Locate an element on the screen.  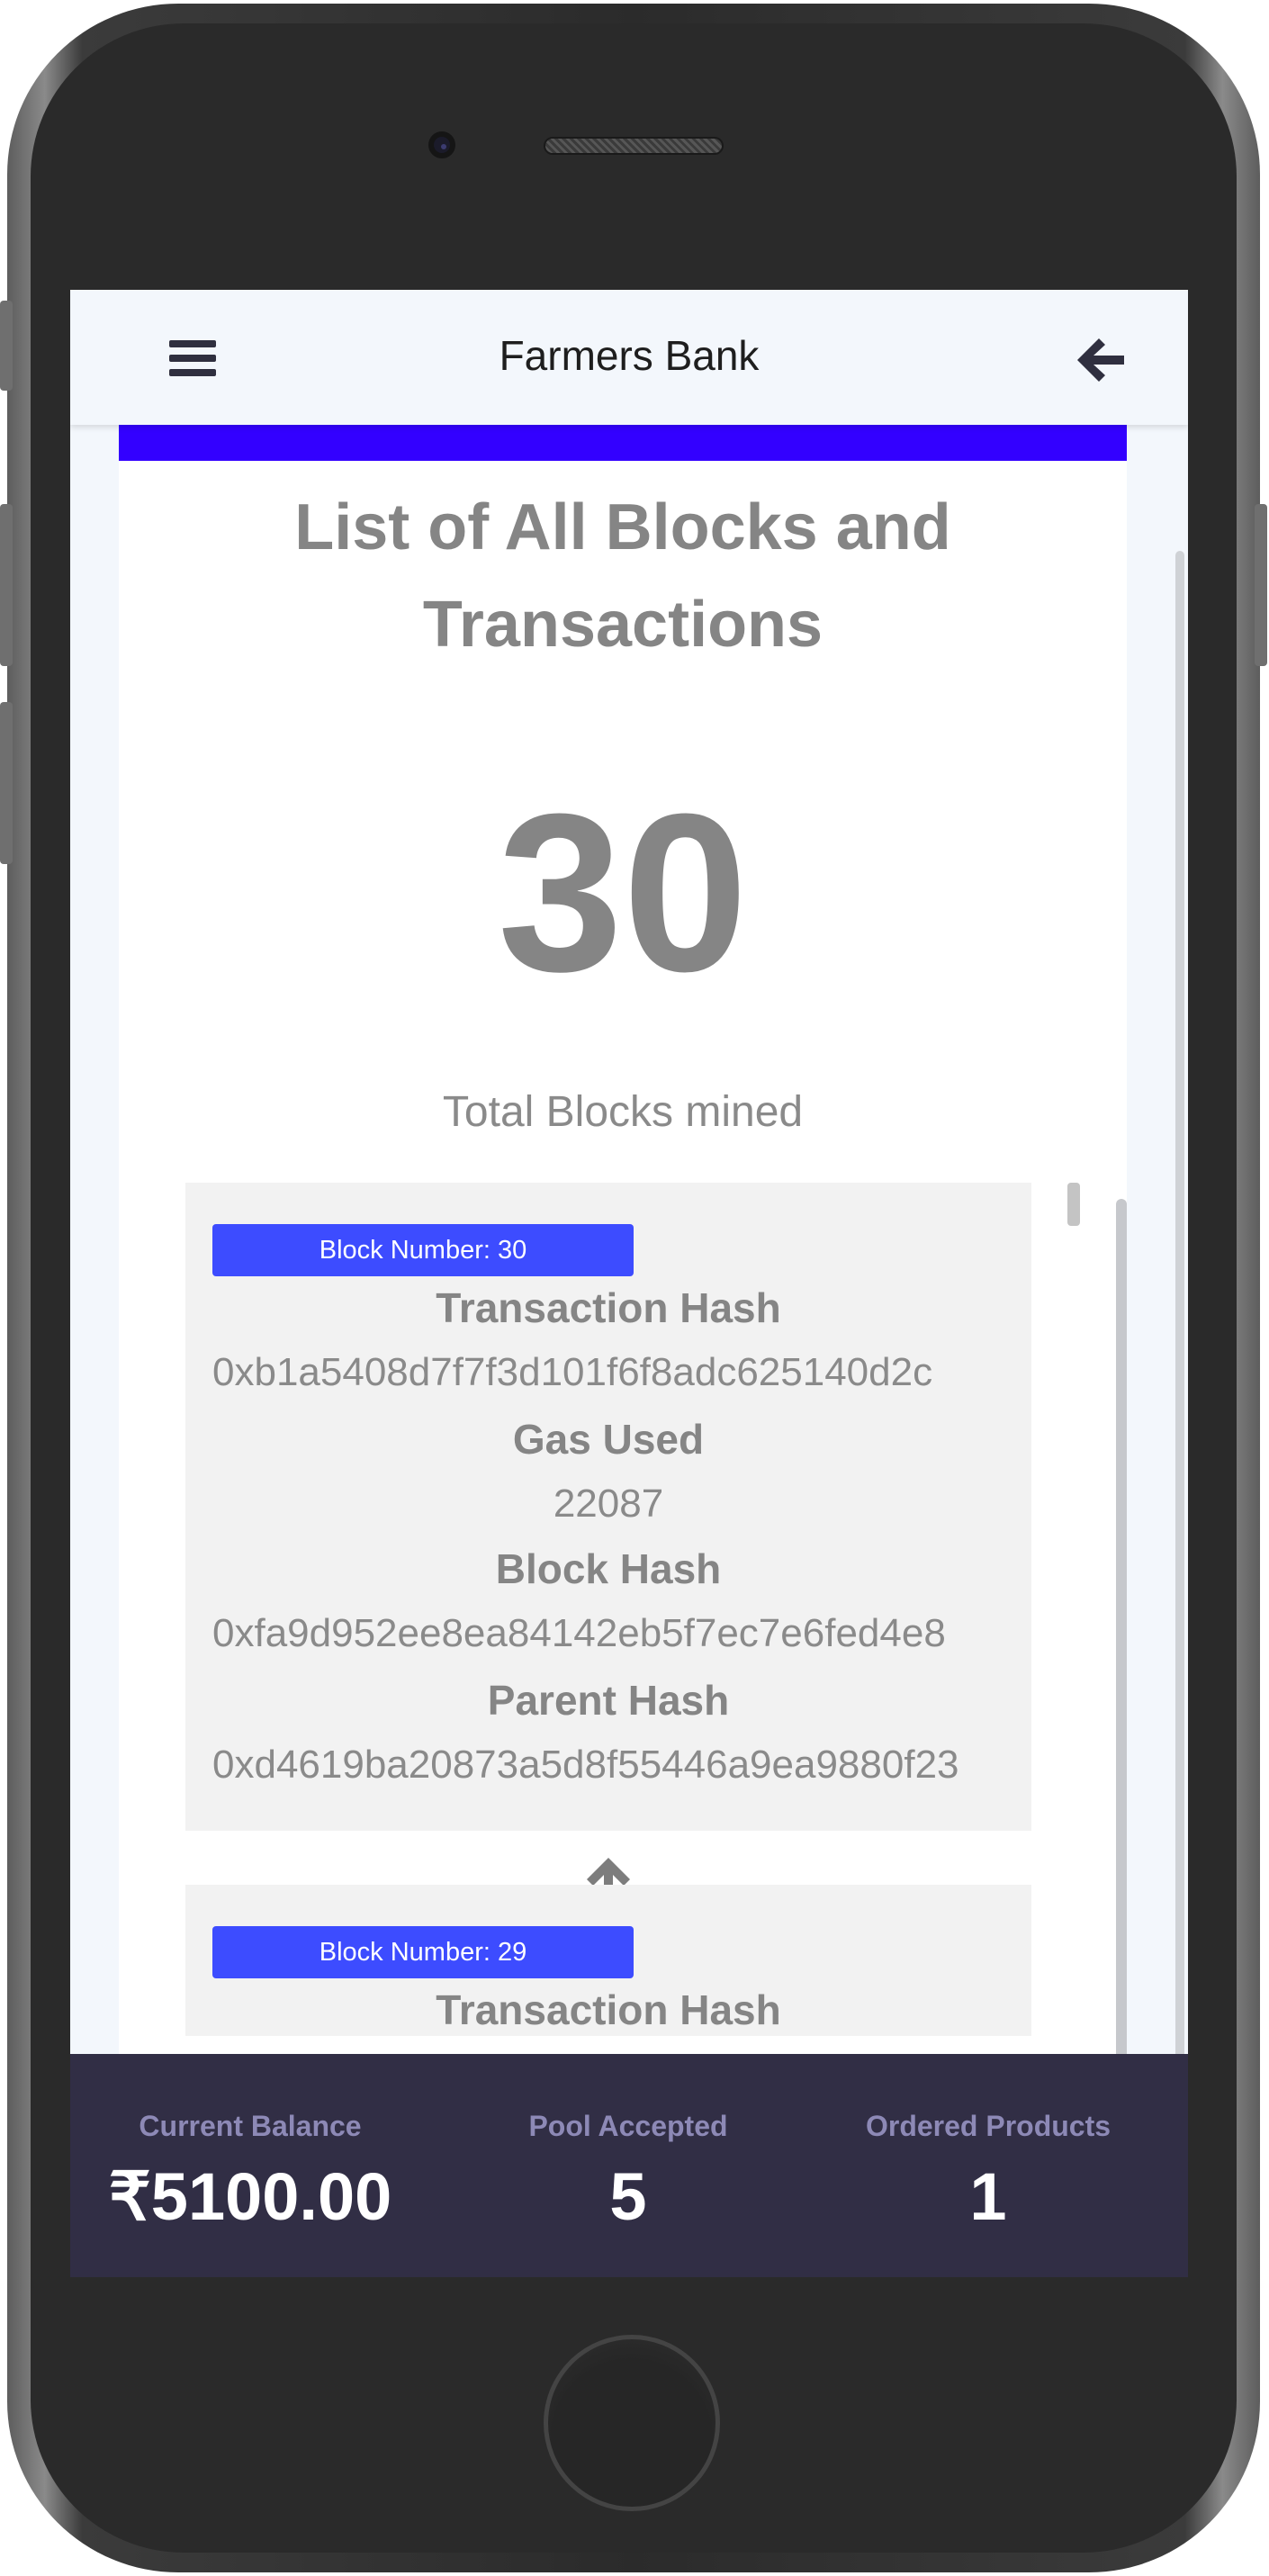
volume-up-button is located at coordinates (6, 585).